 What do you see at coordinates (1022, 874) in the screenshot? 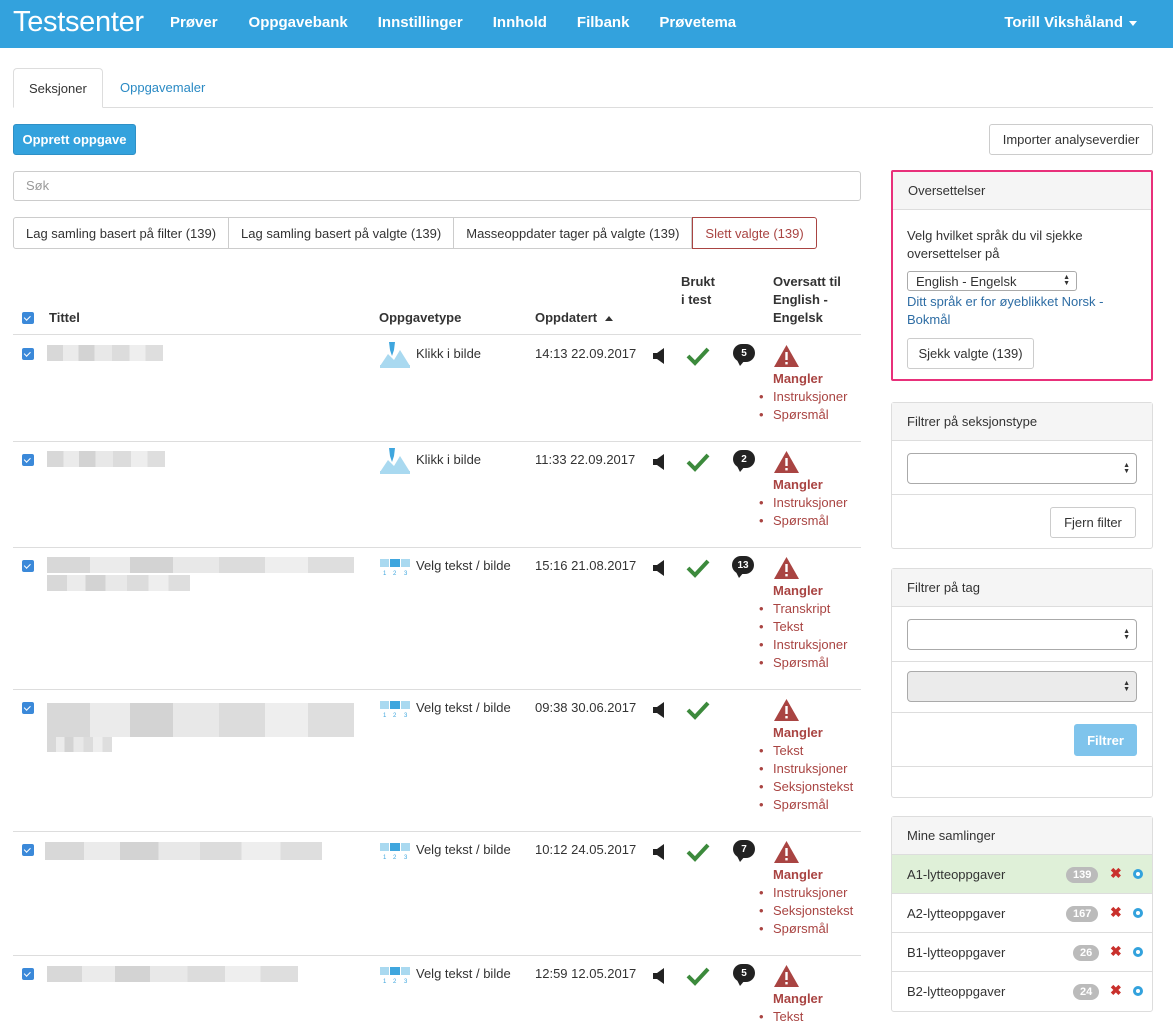
I see `collection-item: A1-lytteoppgaver 139 ✖` at bounding box center [1022, 874].